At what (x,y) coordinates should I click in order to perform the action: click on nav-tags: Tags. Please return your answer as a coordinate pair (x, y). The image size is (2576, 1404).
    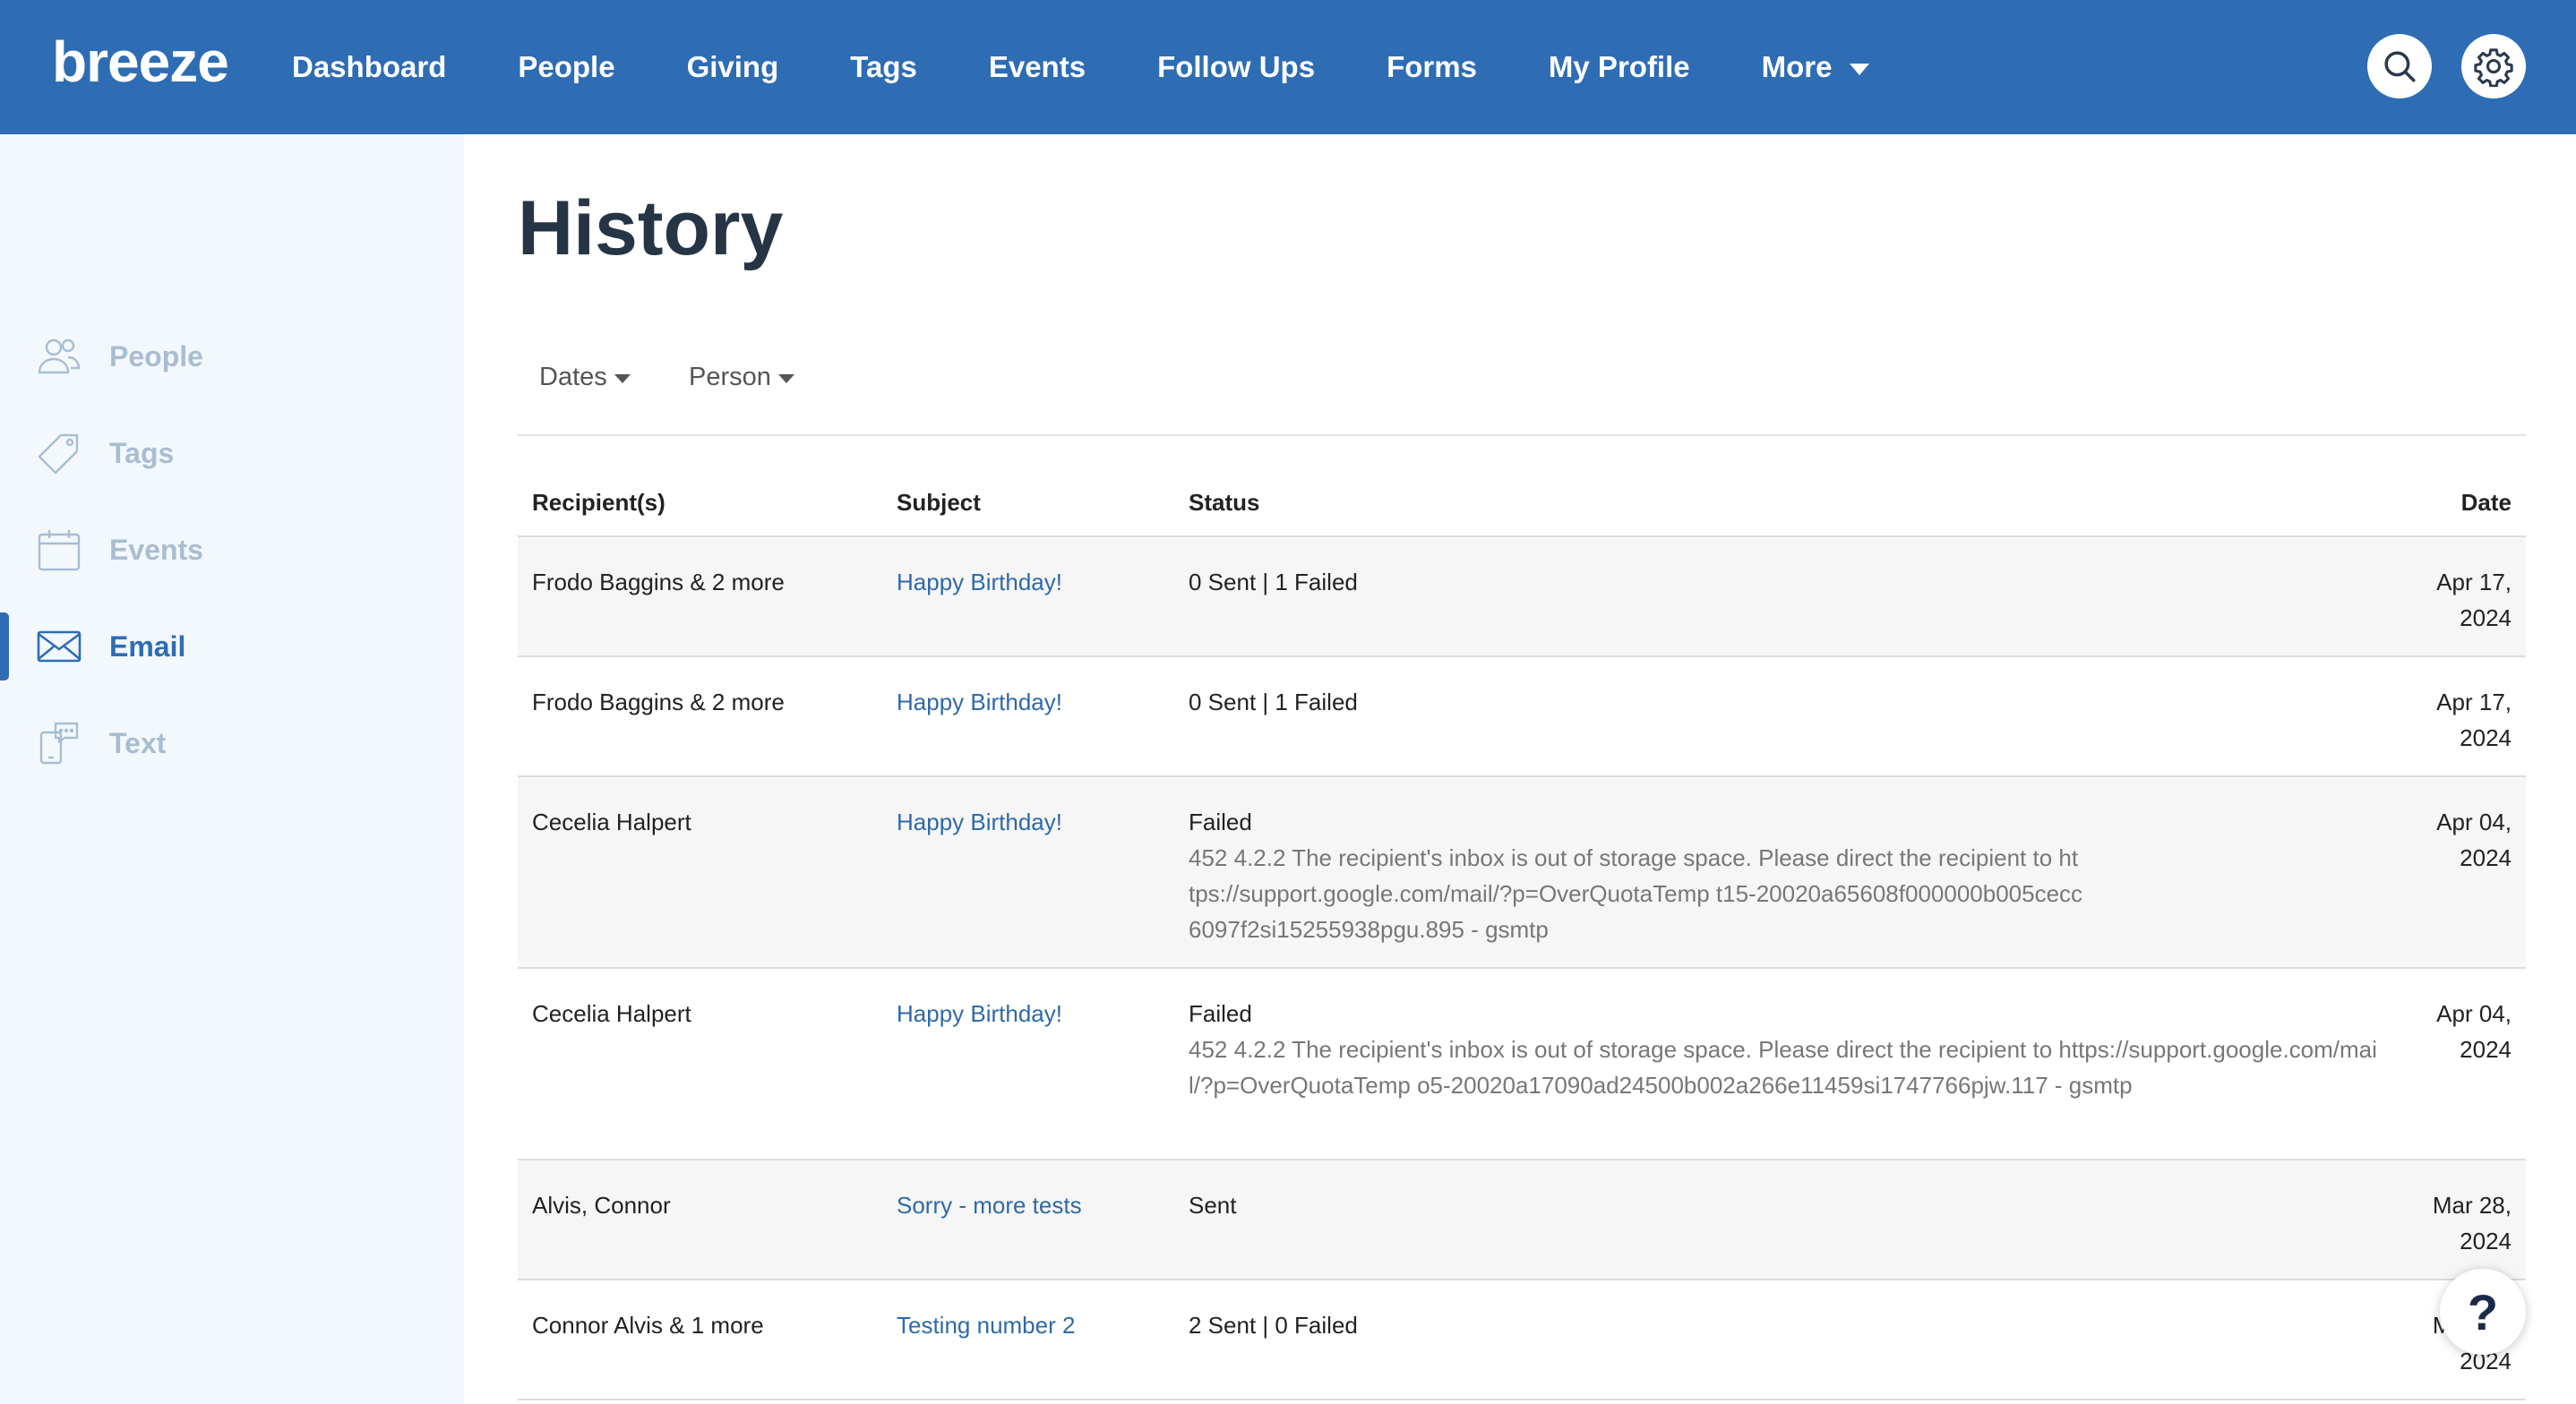
    Looking at the image, I should click on (883, 67).